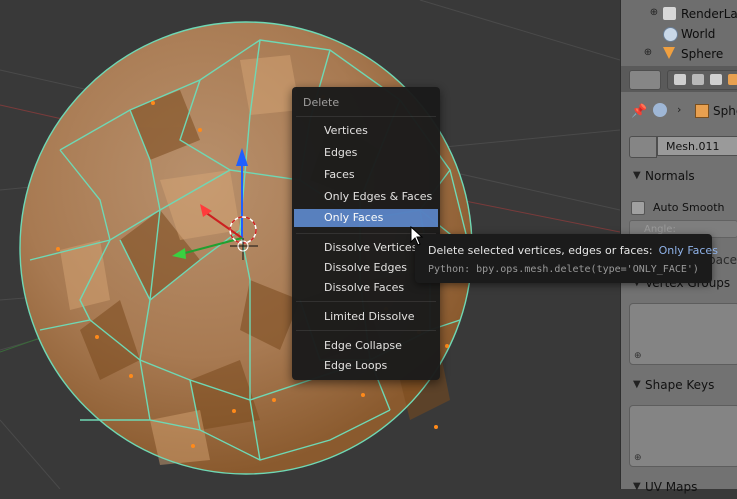 The image size is (737, 499). Describe the element at coordinates (371, 247) in the screenshot. I see `menu-item-label: Dissolve Vertices` at that location.